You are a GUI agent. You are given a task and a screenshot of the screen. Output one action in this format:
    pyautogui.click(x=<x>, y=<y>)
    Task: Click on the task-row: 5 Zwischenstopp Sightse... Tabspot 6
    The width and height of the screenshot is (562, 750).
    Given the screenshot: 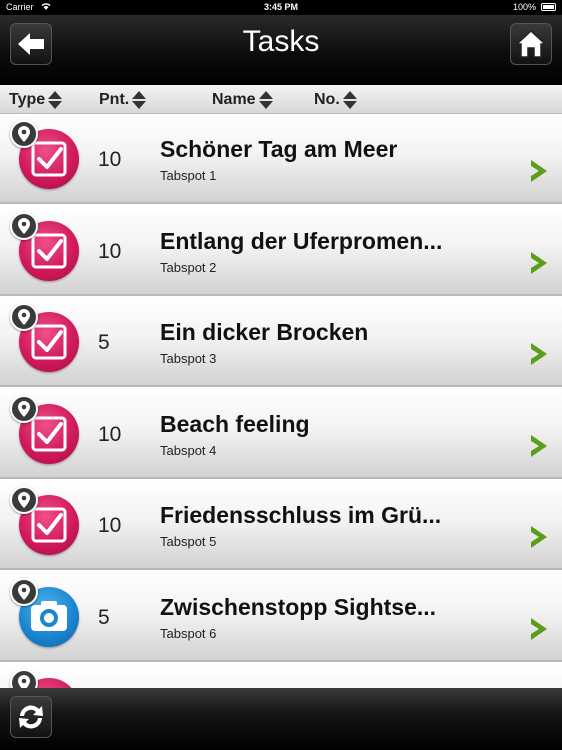 What is the action you would take?
    pyautogui.click(x=281, y=617)
    